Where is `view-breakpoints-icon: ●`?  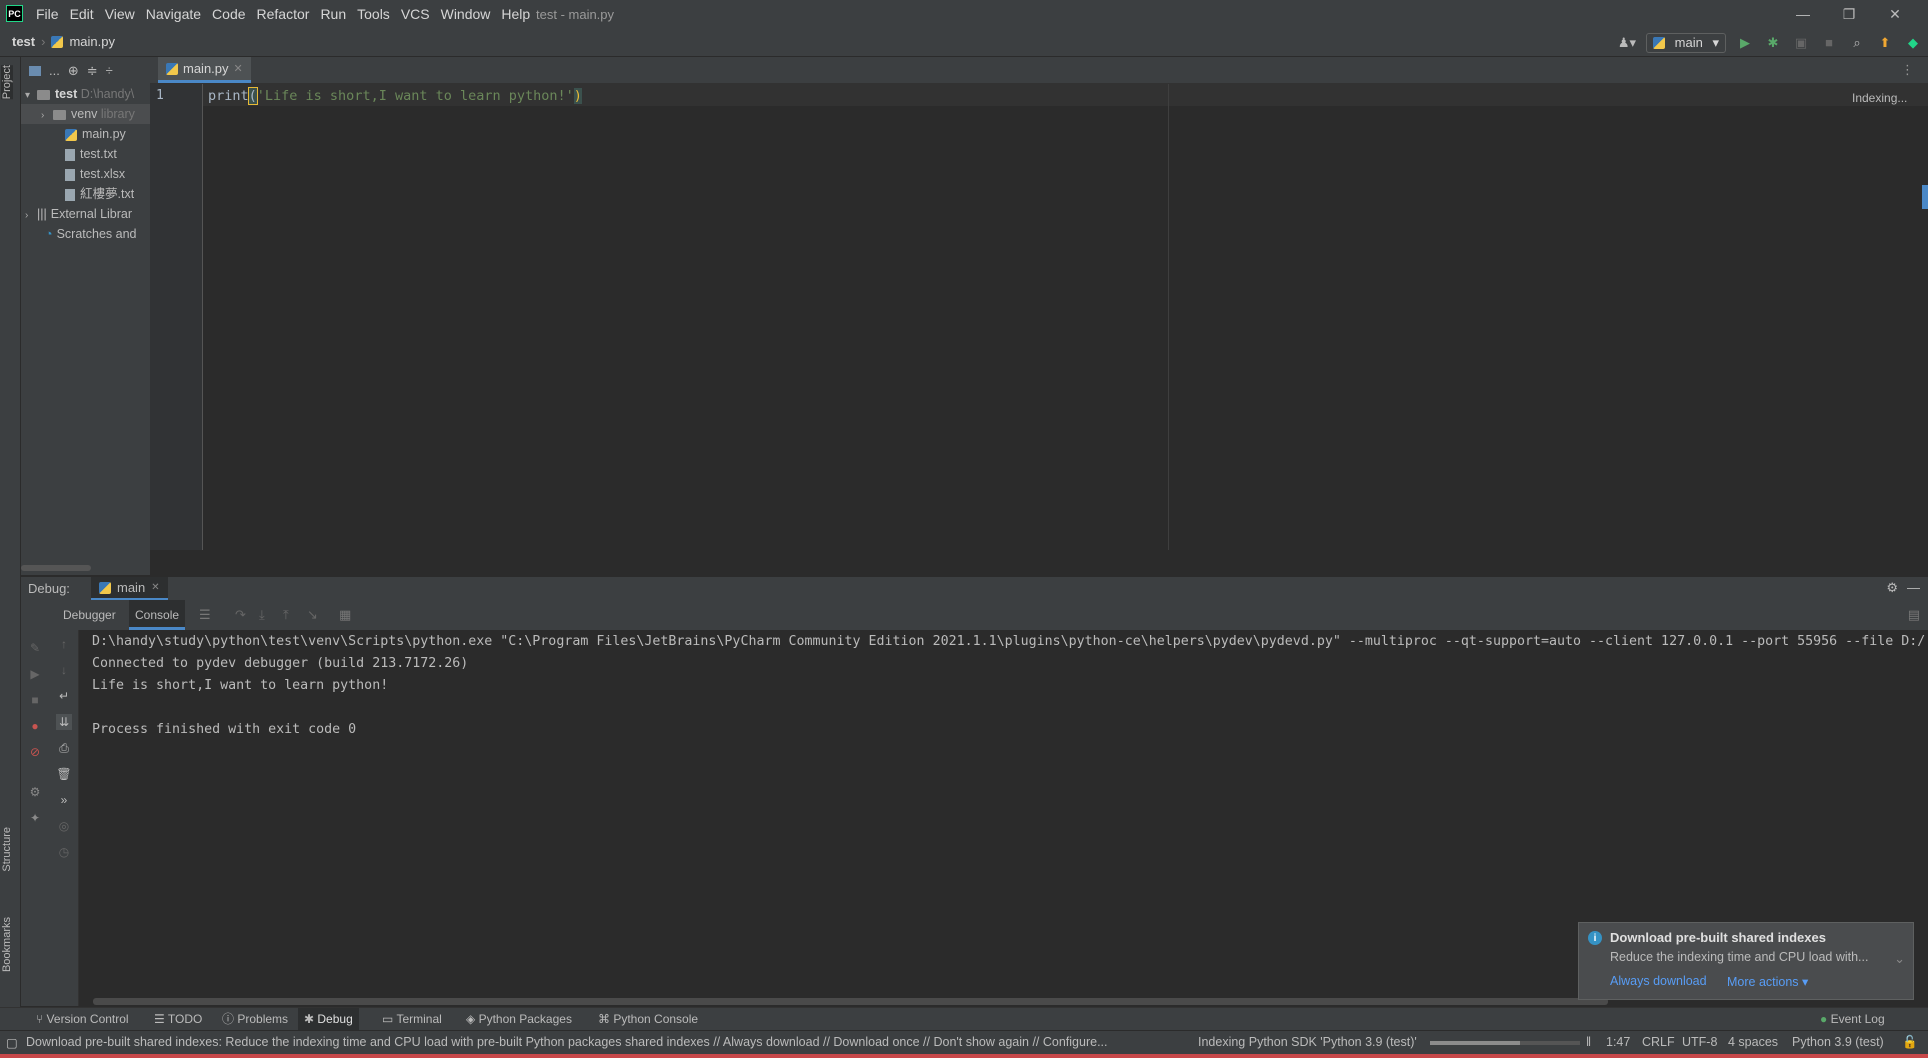 view-breakpoints-icon: ● is located at coordinates (35, 726).